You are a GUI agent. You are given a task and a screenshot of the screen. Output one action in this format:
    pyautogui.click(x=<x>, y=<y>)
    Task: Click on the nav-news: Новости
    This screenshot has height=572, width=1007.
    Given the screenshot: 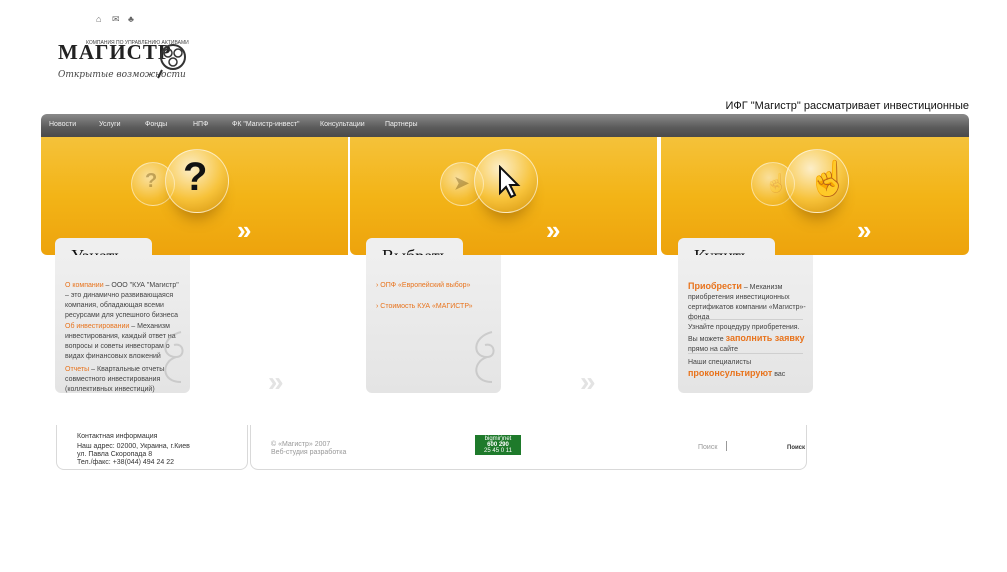 What is the action you would take?
    pyautogui.click(x=62, y=124)
    